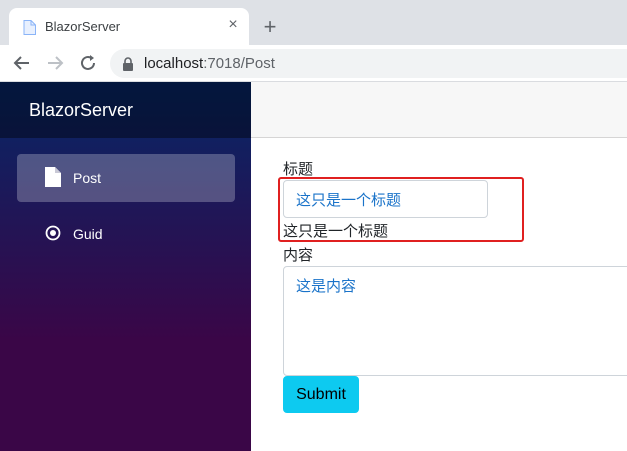 The height and width of the screenshot is (451, 627). What do you see at coordinates (298, 169) in the screenshot?
I see `title-label: 标题` at bounding box center [298, 169].